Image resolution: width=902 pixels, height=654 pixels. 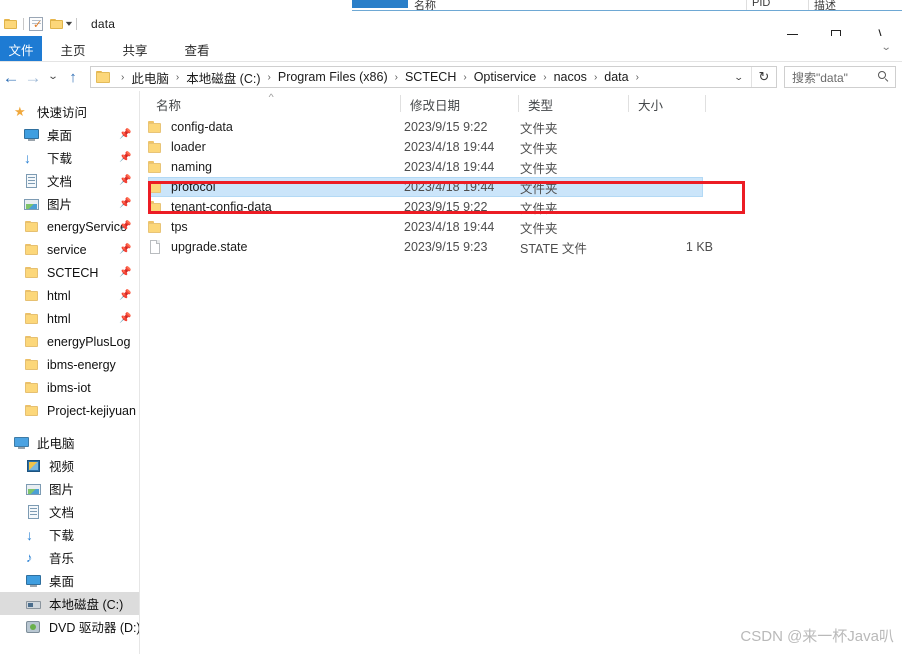 I want to click on download-icon: ↓, so click(x=27, y=157).